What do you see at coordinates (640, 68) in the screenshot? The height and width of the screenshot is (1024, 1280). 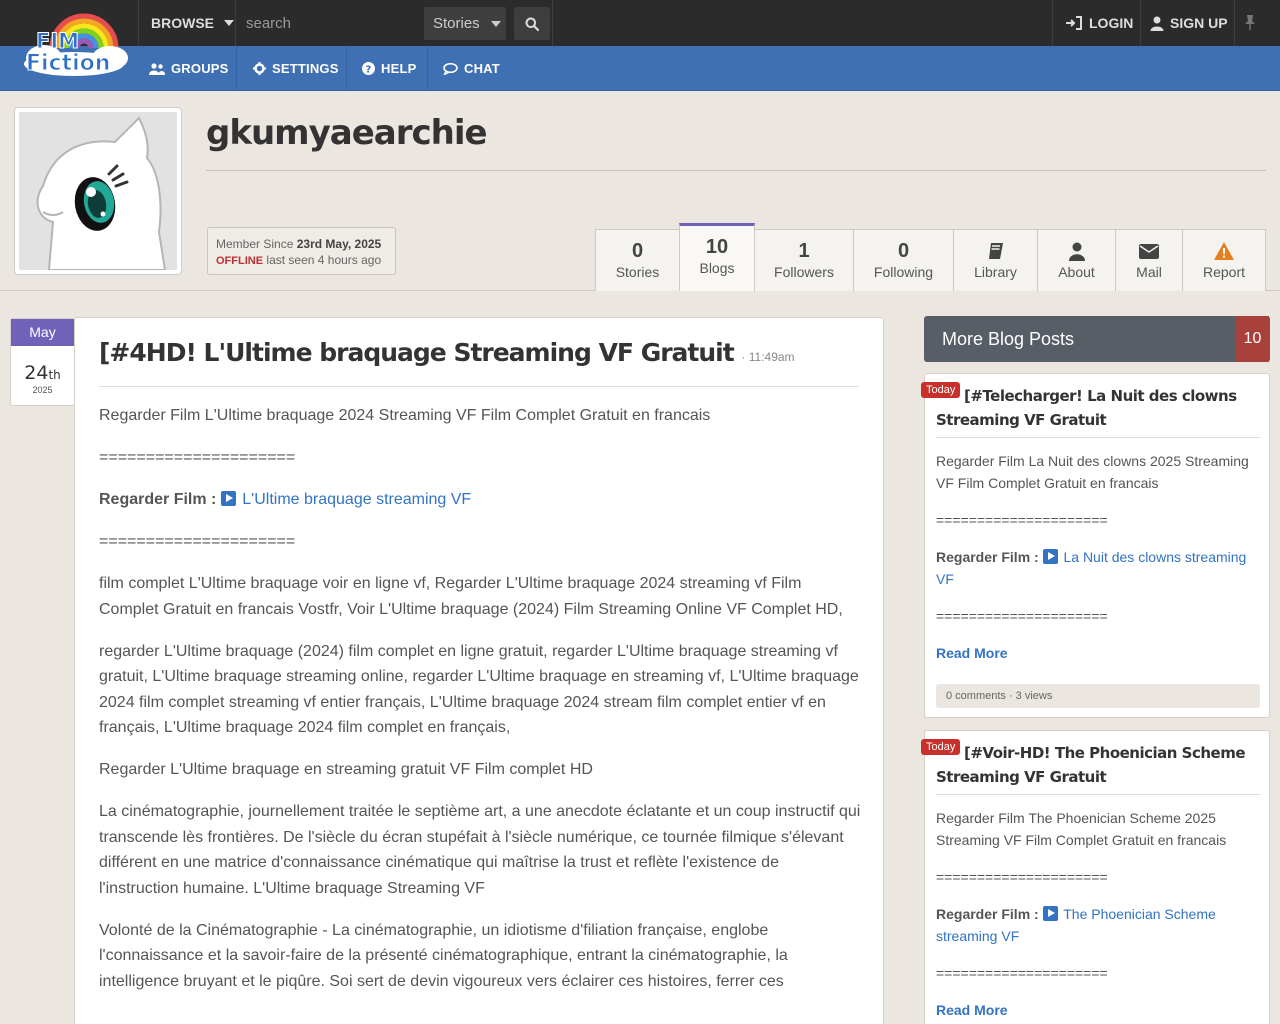 I see `secondary-nav: GROUPS SETTINGS ? HELP CHAT` at bounding box center [640, 68].